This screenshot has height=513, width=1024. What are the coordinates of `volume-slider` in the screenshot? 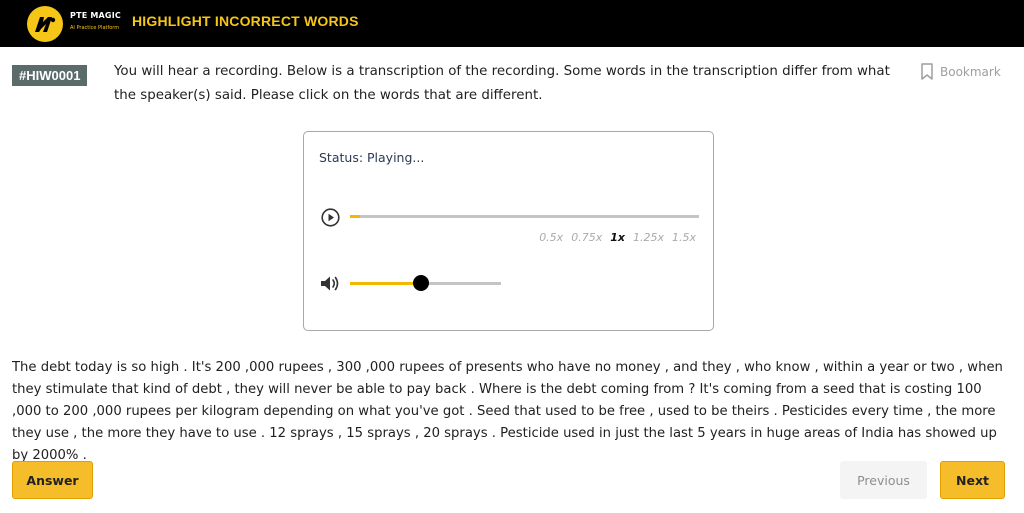 It's located at (425, 283).